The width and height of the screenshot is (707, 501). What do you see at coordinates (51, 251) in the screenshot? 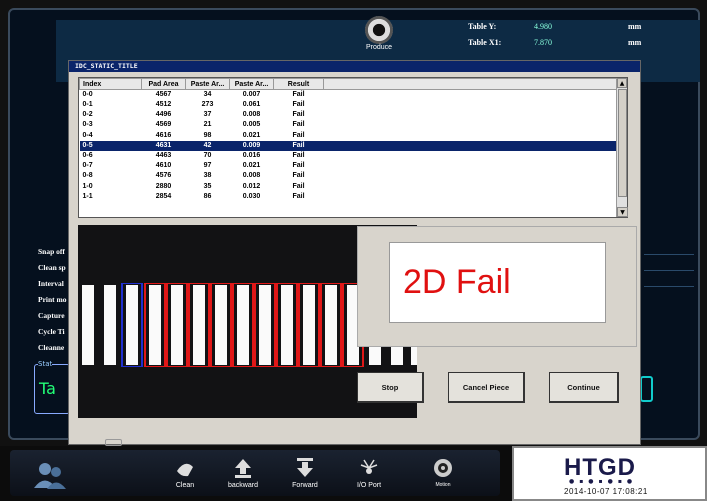
I see `settings-label: Snap off` at bounding box center [51, 251].